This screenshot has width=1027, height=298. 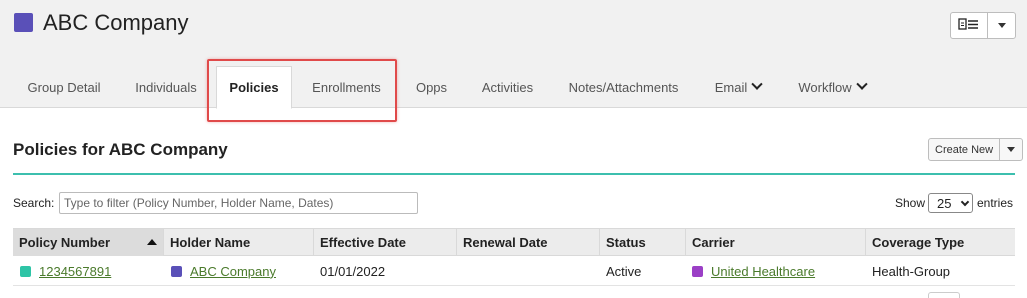 I want to click on carrier-color-swatch, so click(x=697, y=271).